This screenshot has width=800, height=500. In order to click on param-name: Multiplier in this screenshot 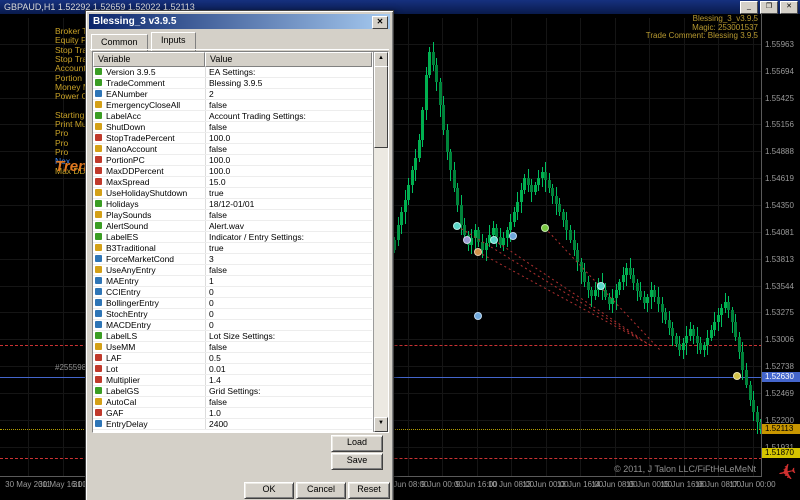, I will do `click(123, 380)`.